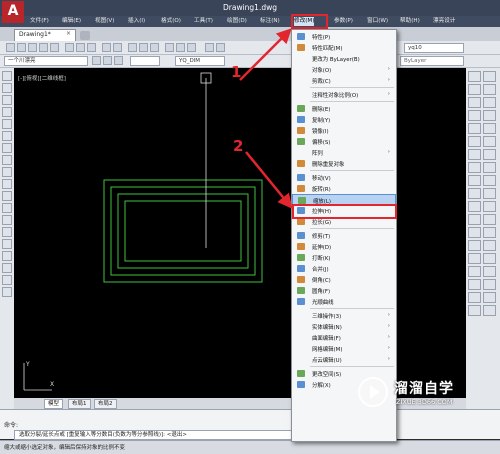 This screenshot has height=454, width=500. What do you see at coordinates (474, 258) in the screenshot?
I see `fillet-tool-icon` at bounding box center [474, 258].